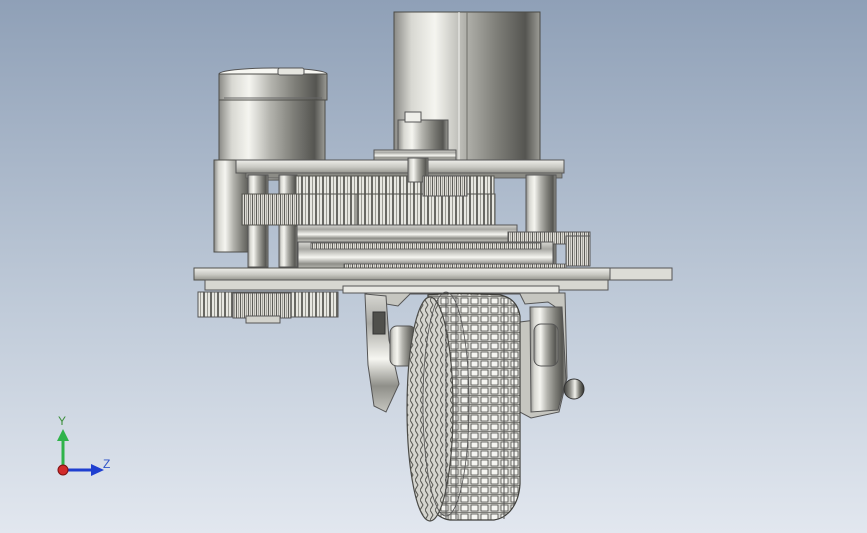  Describe the element at coordinates (457, 91) in the screenshot. I see `top-motor` at that location.